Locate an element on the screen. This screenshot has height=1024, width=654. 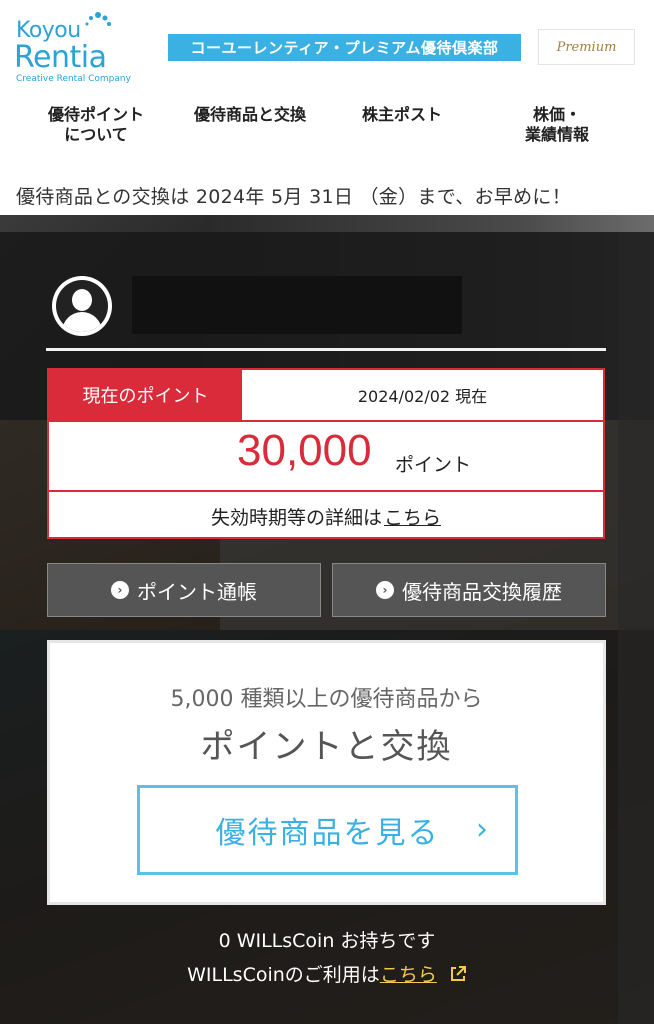
deadline-notice: 優待商品との交換は 2024年 5月 31日 （金）まで、お早めに！ is located at coordinates (294, 197).